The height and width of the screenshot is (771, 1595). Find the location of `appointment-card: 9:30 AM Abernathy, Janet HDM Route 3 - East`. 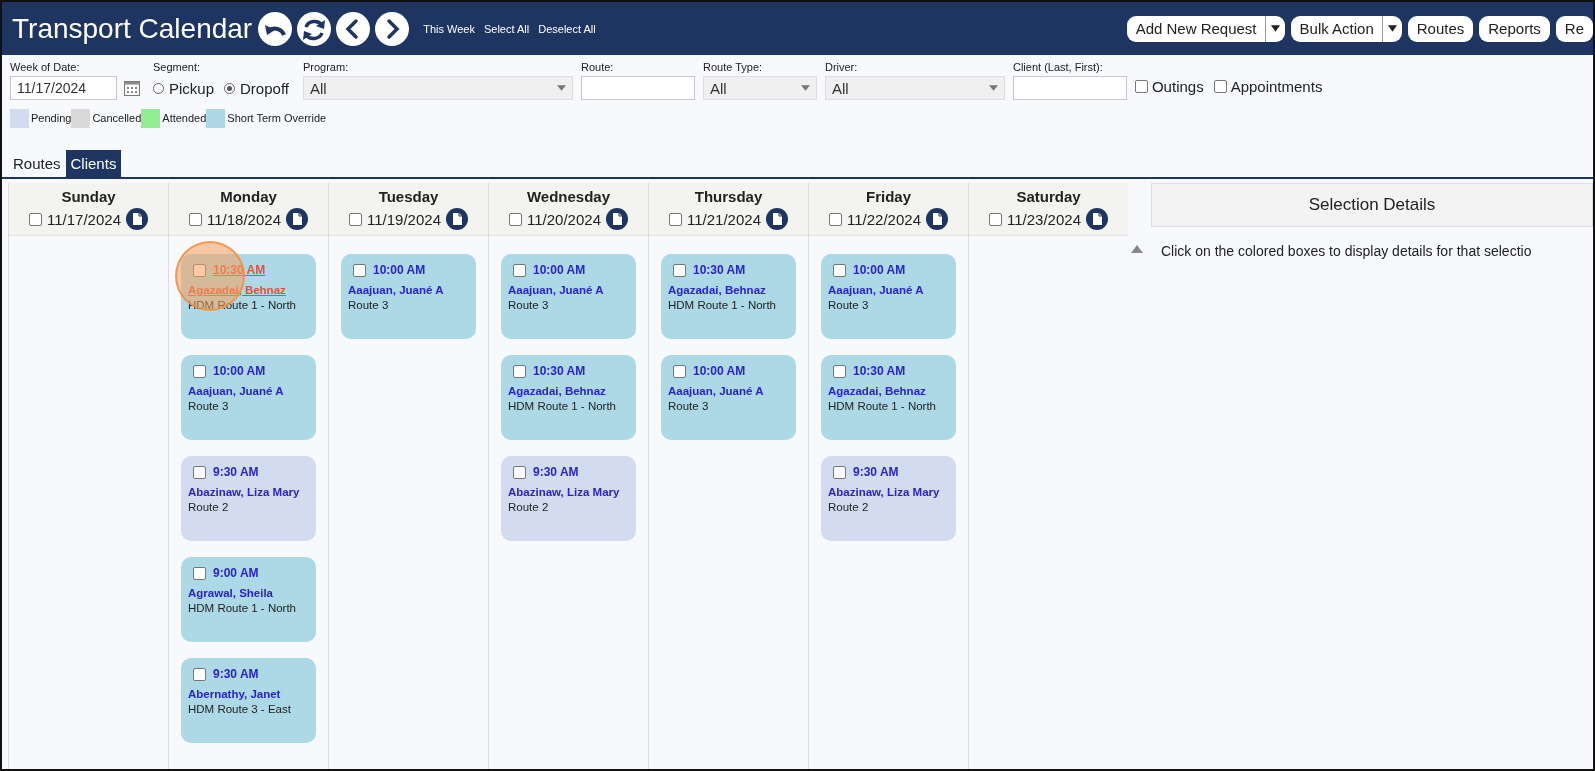

appointment-card: 9:30 AM Abernathy, Janet HDM Route 3 - East is located at coordinates (248, 700).